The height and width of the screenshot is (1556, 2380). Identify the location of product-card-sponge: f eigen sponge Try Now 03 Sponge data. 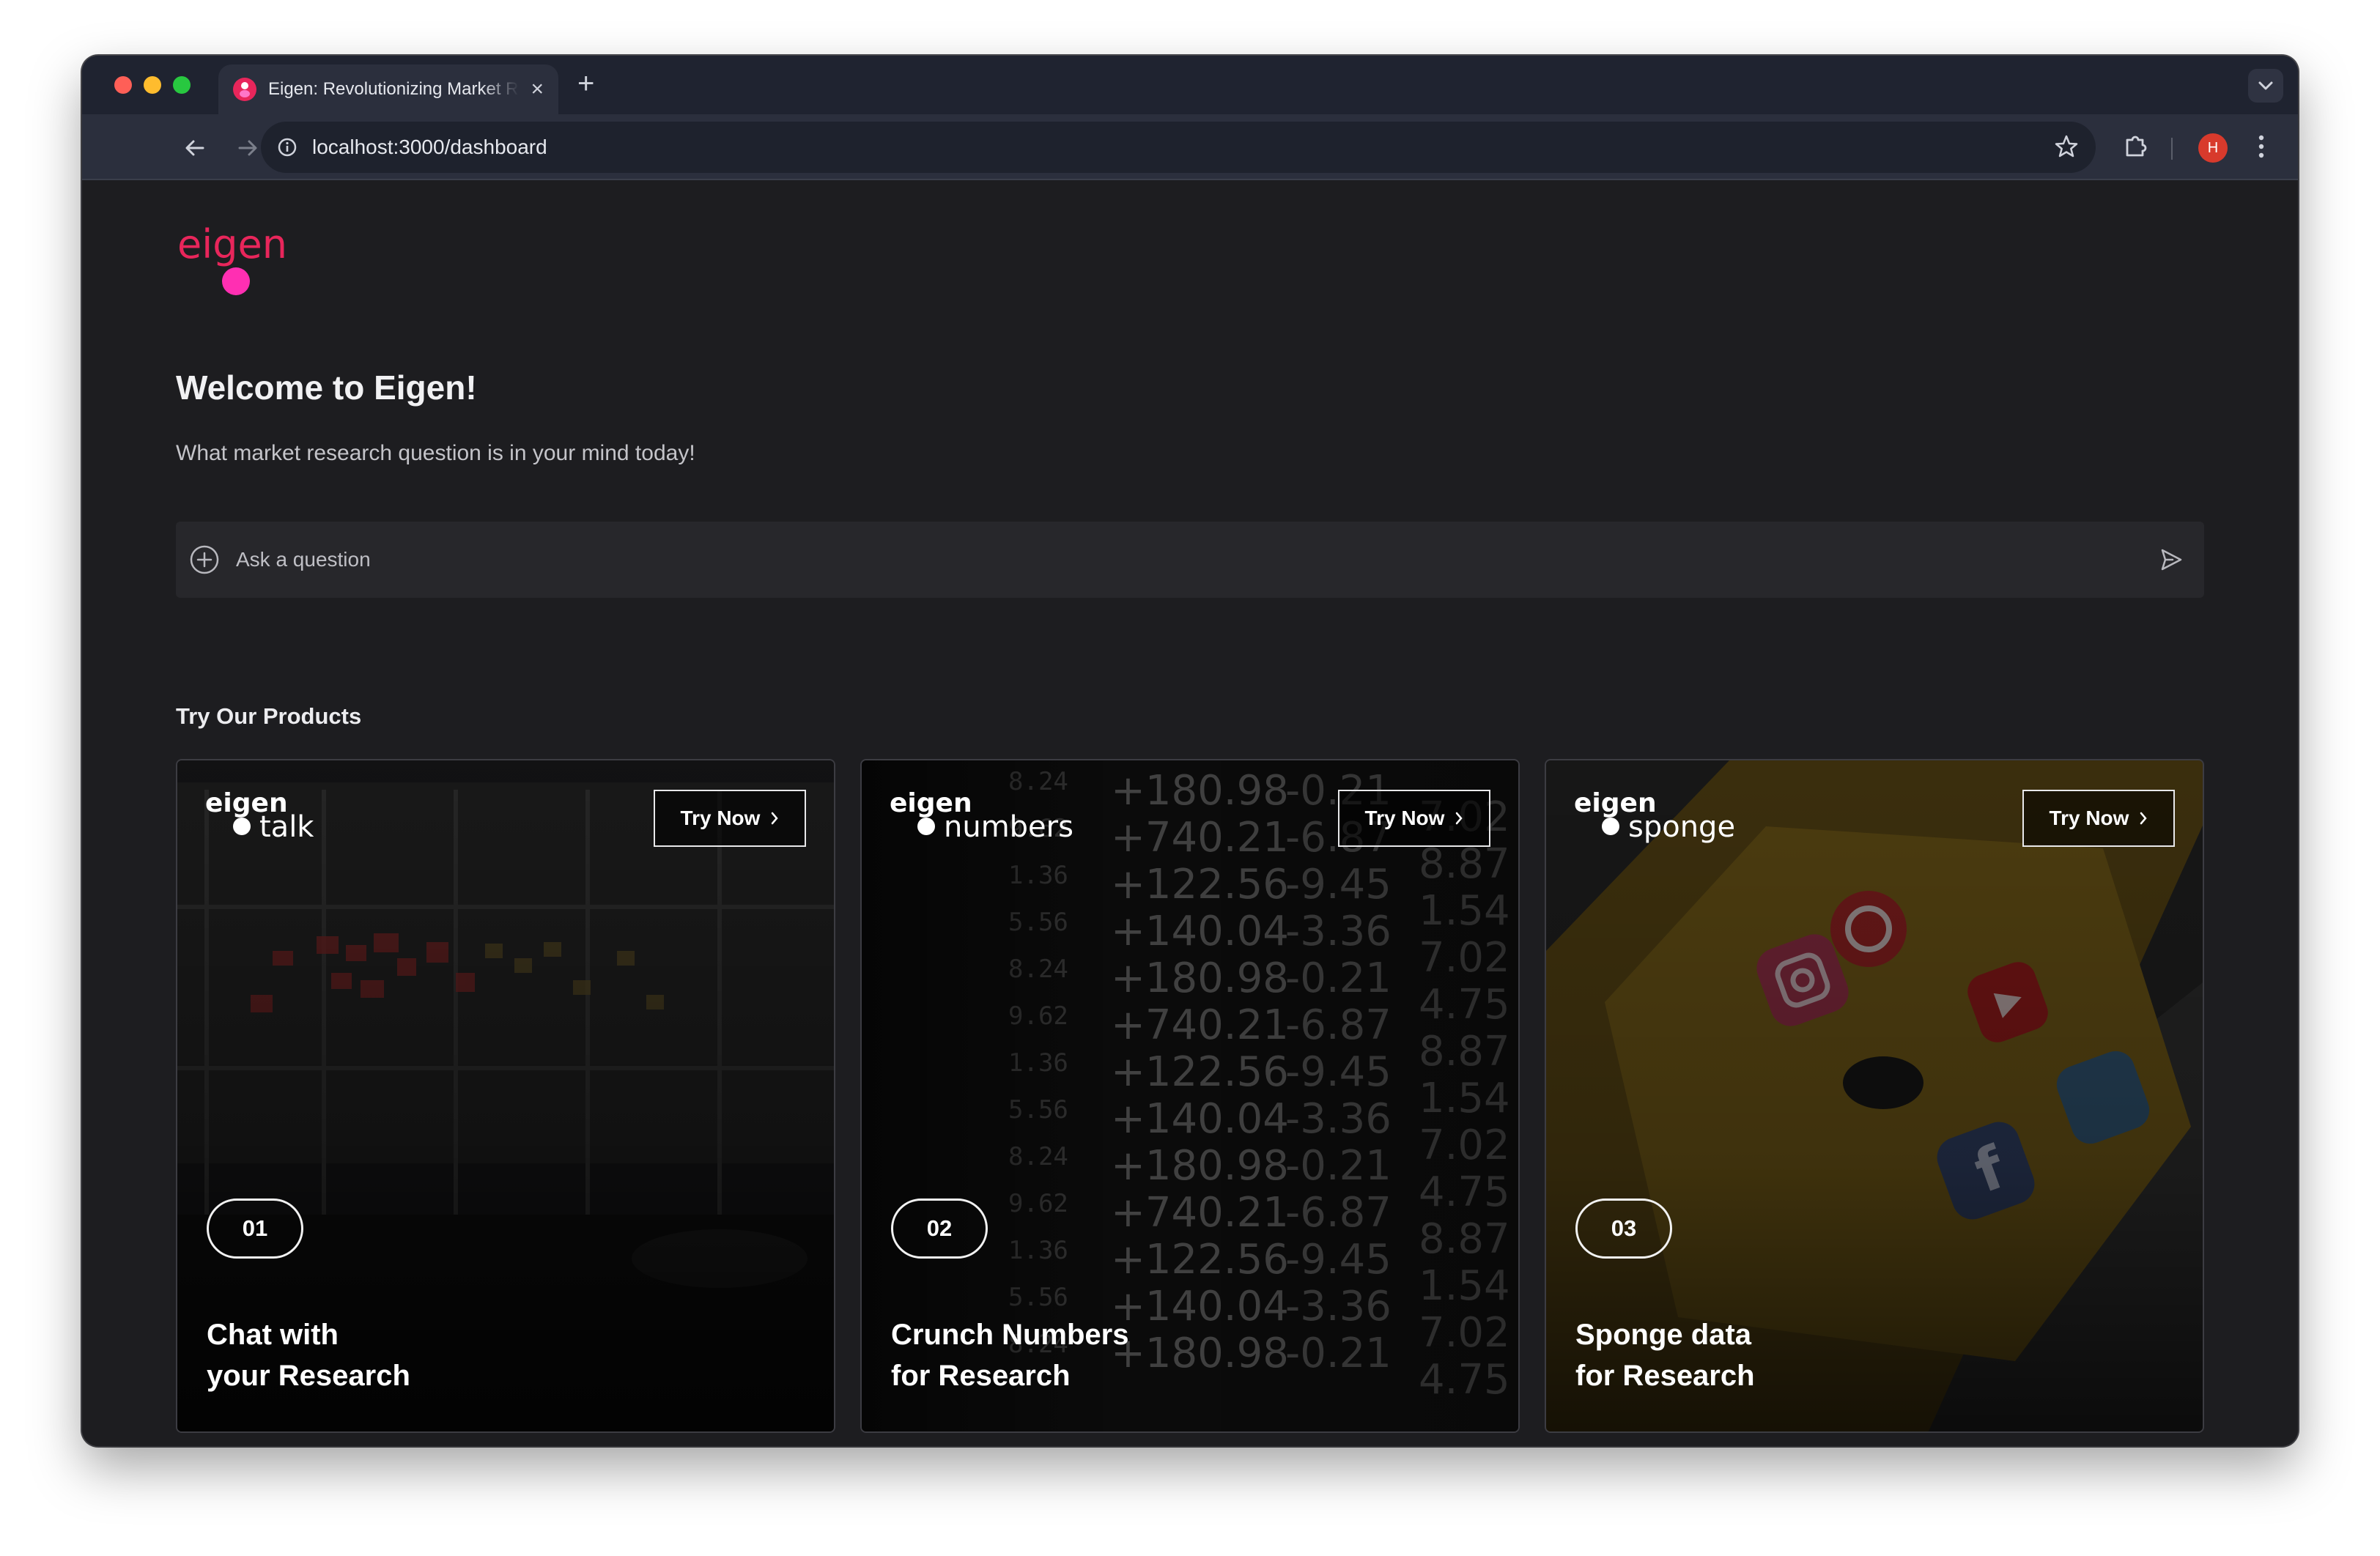
(1874, 1096).